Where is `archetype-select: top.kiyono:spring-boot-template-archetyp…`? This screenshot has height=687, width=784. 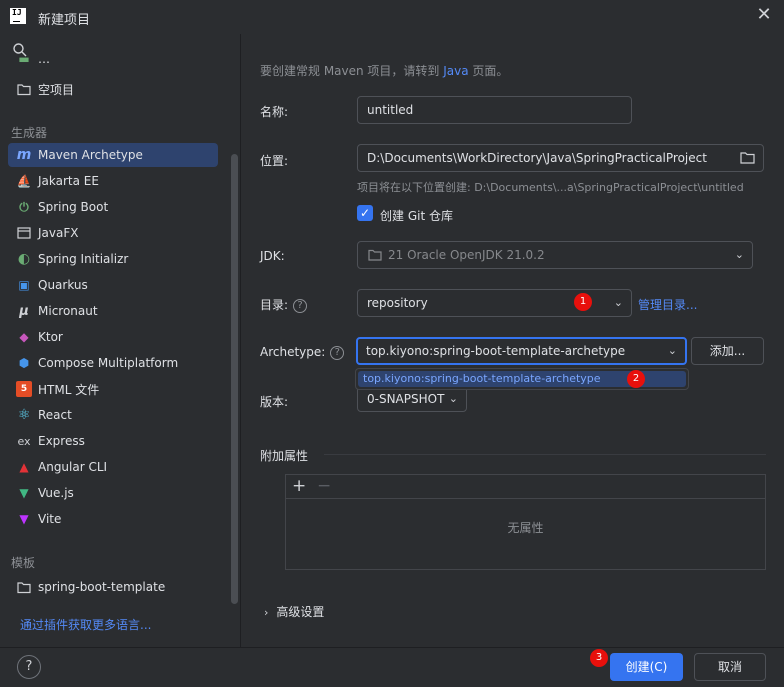
archetype-select: top.kiyono:spring-boot-template-archetyp… is located at coordinates (521, 351).